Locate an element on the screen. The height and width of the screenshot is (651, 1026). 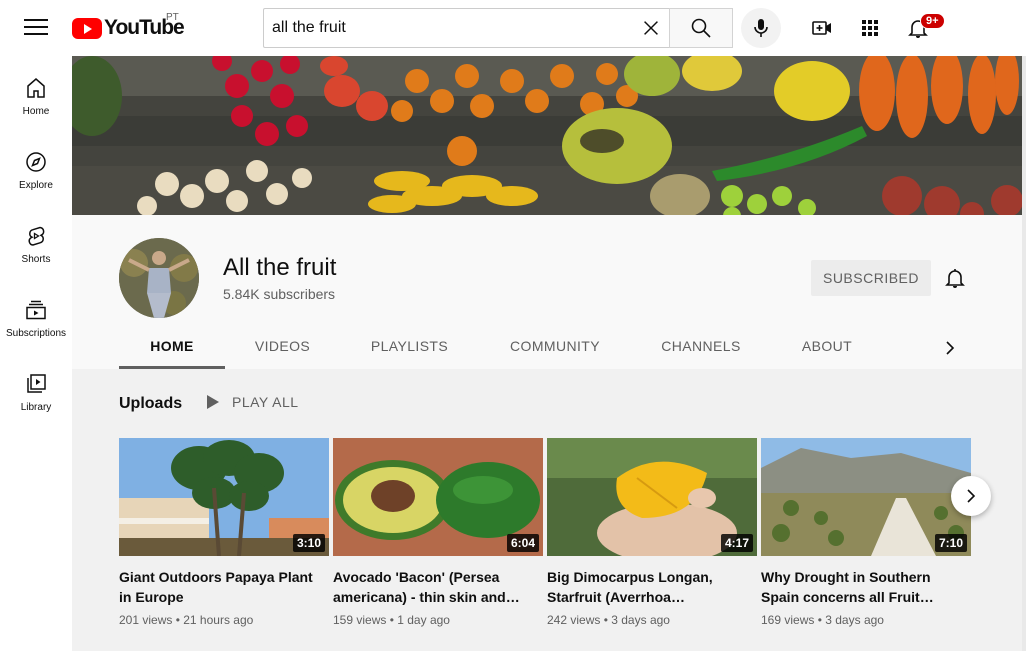
mic-button is located at coordinates (761, 28).